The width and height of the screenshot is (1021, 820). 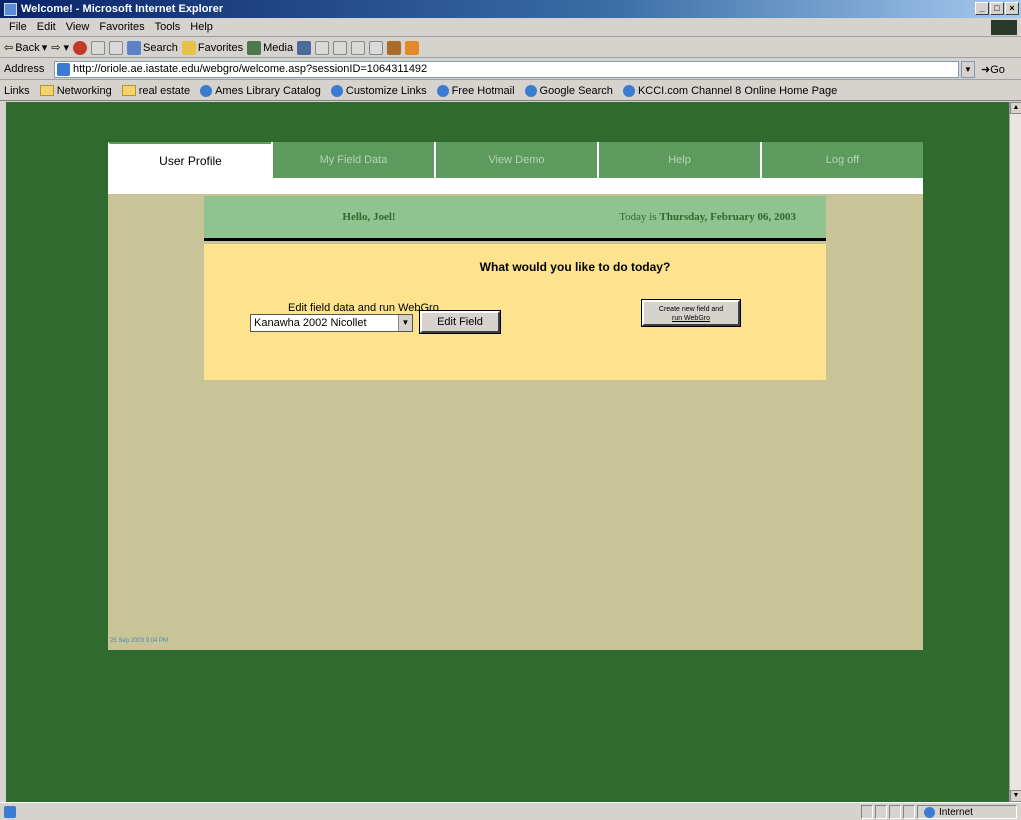 I want to click on media-icon, so click(x=254, y=47).